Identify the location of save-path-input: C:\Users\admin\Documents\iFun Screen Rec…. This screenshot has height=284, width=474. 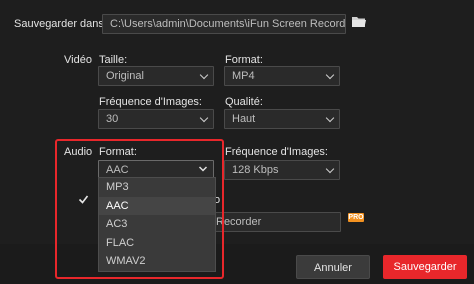
(224, 24).